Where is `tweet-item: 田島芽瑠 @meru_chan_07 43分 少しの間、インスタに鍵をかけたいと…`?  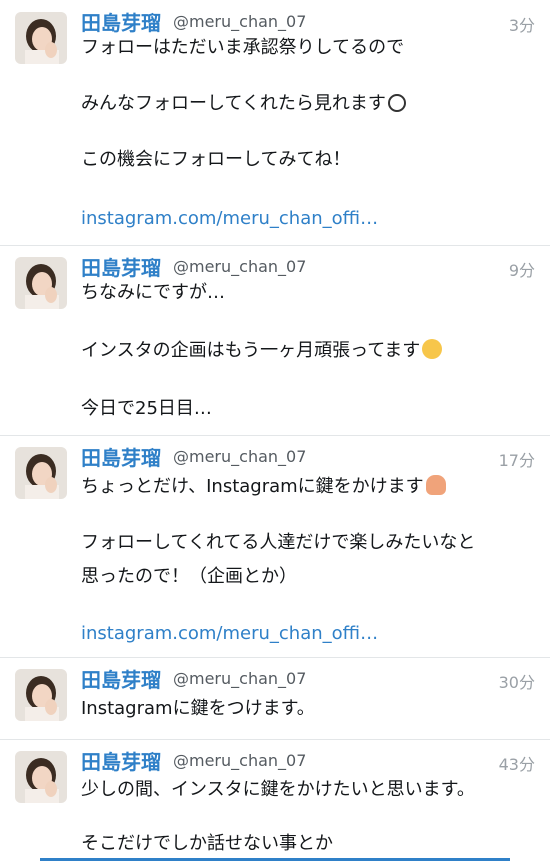 tweet-item: 田島芽瑠 @meru_chan_07 43分 少しの間、インスタに鍵をかけたいと… is located at coordinates (275, 800).